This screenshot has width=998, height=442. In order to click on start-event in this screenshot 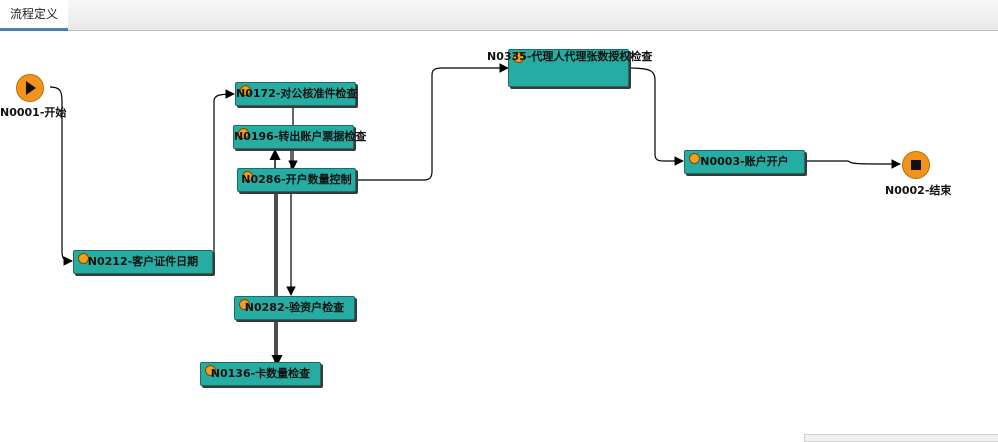, I will do `click(30, 88)`.